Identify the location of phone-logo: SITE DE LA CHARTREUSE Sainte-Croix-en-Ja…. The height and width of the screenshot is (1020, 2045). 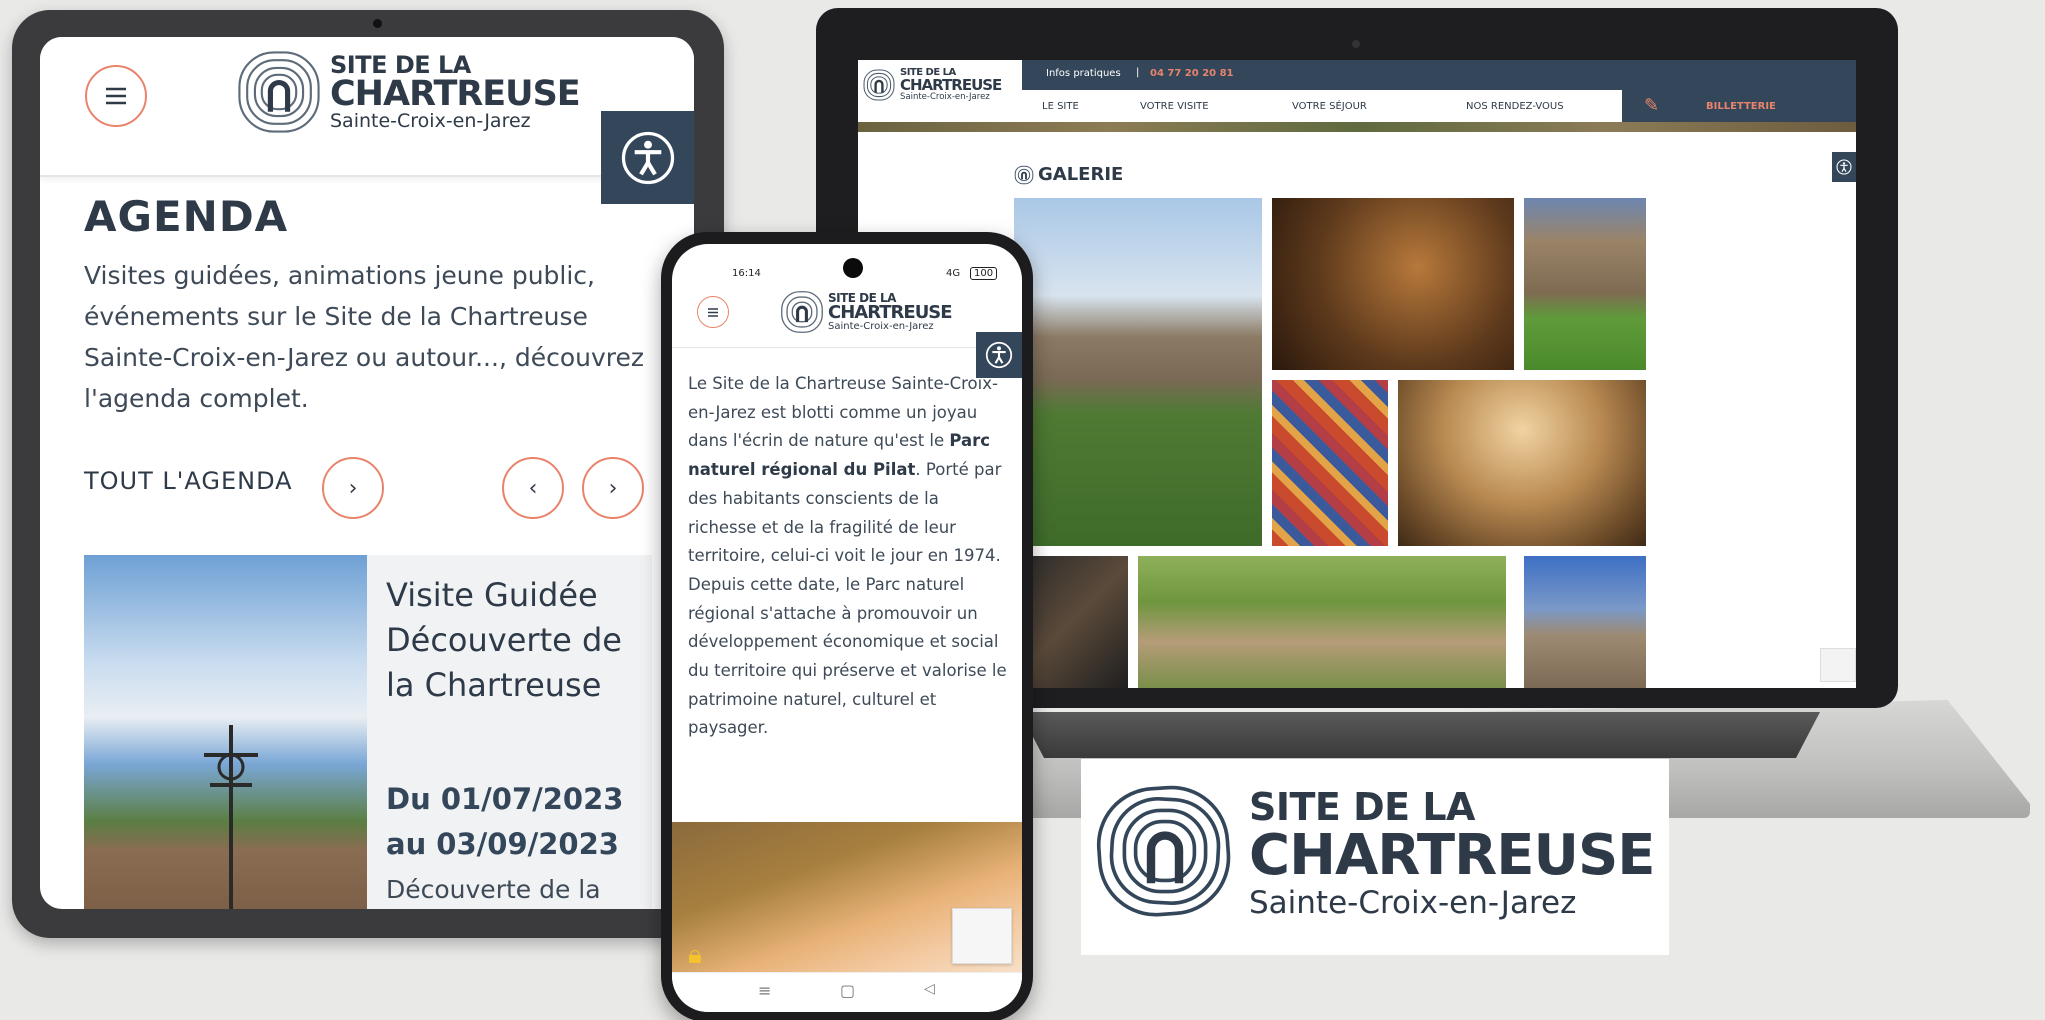
(866, 312).